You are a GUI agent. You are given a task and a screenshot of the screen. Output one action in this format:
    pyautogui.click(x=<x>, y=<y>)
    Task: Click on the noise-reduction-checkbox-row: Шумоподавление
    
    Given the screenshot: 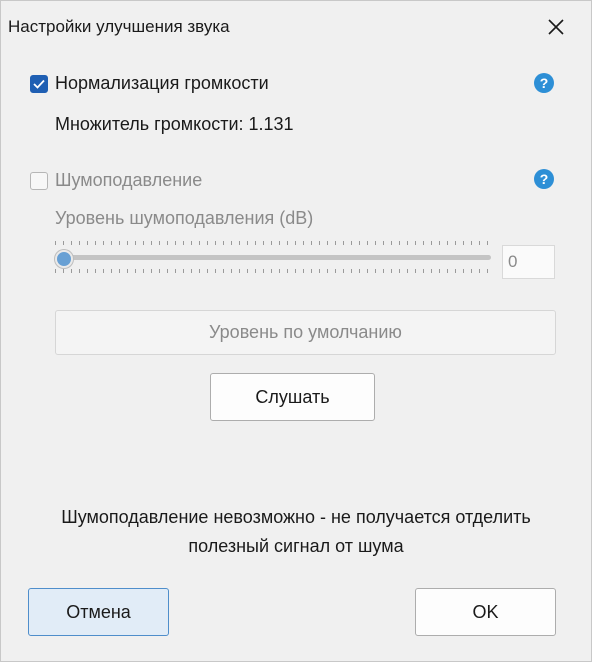 What is the action you would take?
    pyautogui.click(x=116, y=180)
    